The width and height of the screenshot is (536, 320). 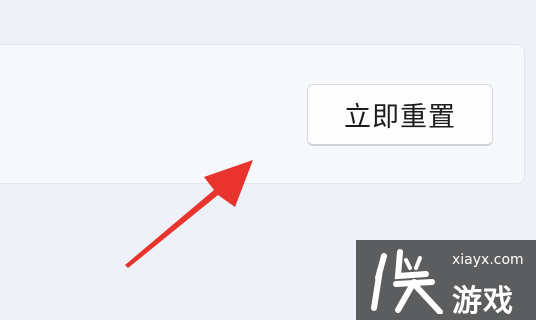 I want to click on watermark-name: 游戏, so click(x=483, y=301).